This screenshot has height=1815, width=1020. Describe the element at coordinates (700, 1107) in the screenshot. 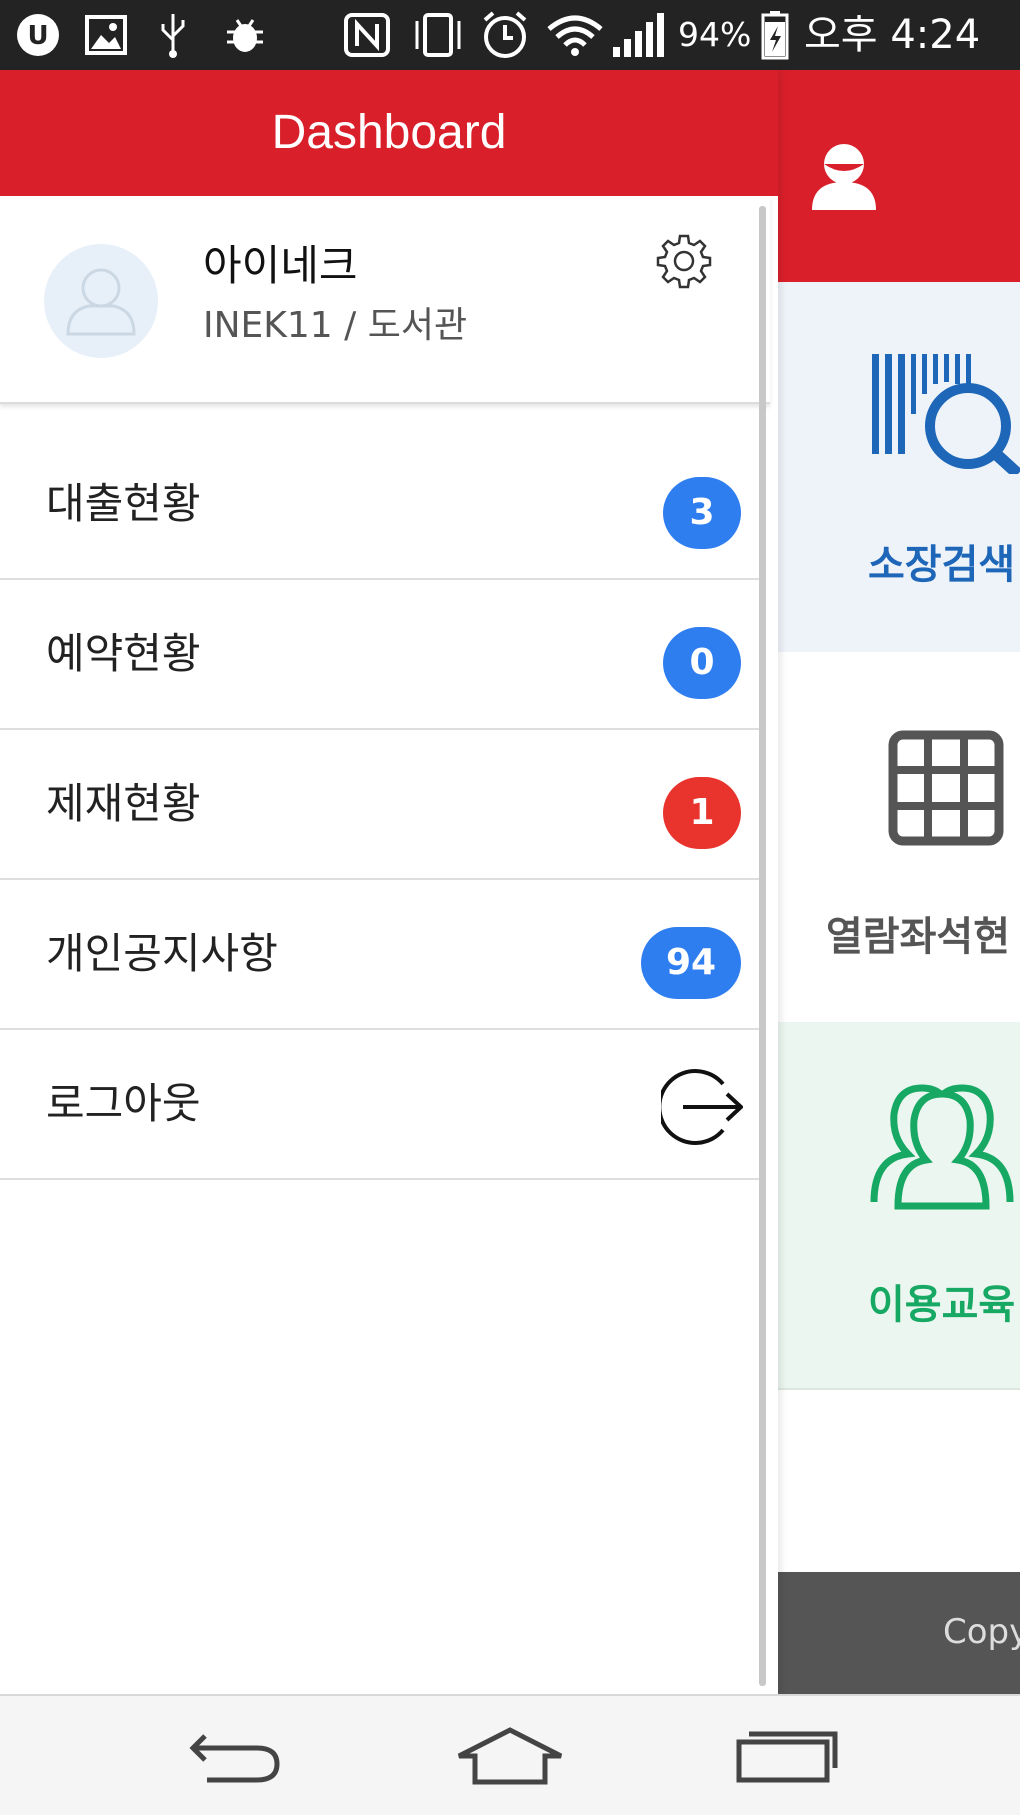

I see `logout-icon` at that location.